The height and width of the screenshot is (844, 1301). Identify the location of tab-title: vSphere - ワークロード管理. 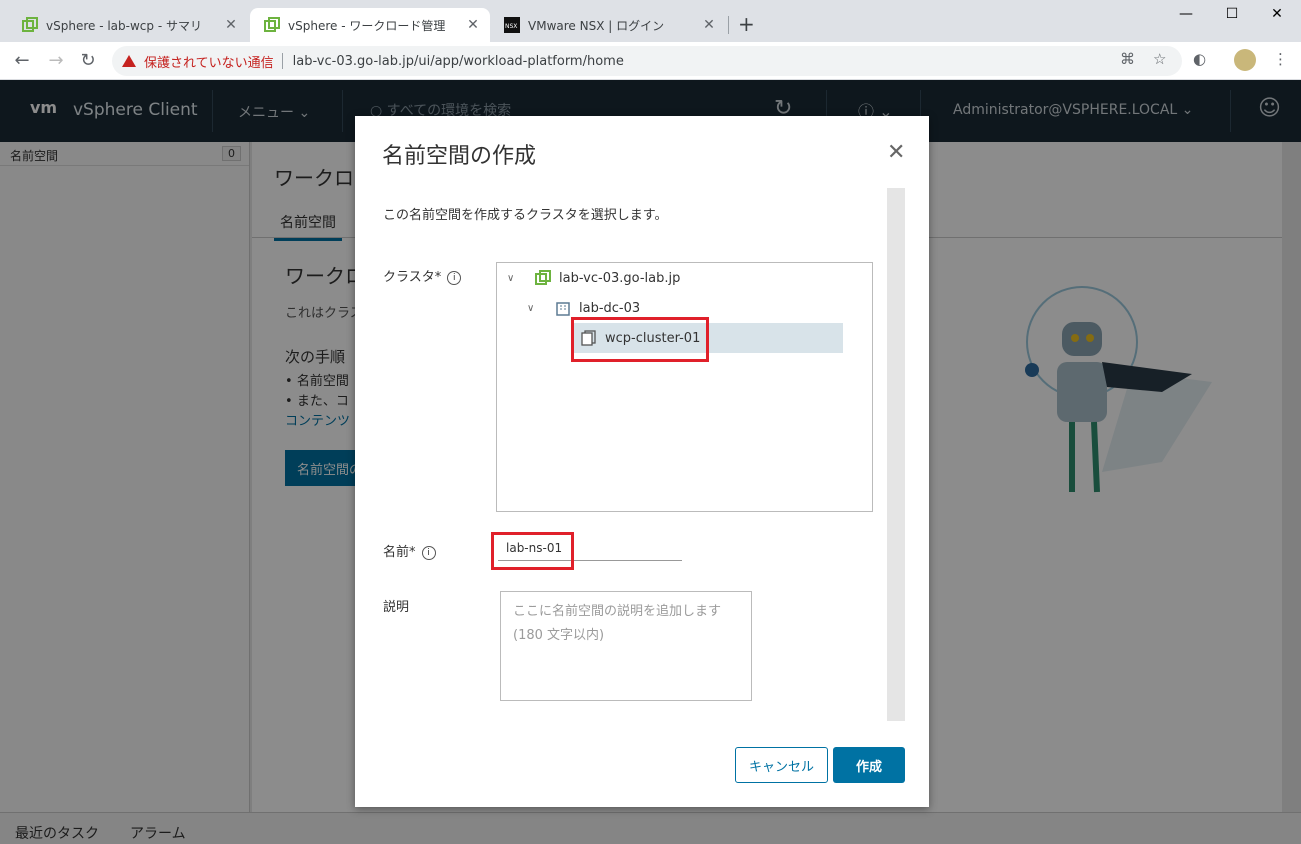
(367, 25).